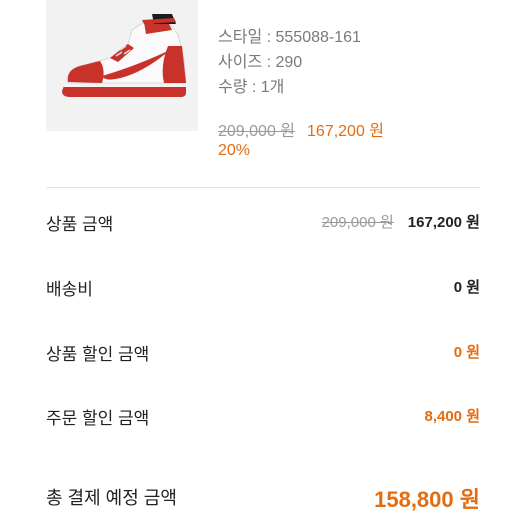  I want to click on product-discount-amount: 0 원, so click(466, 352).